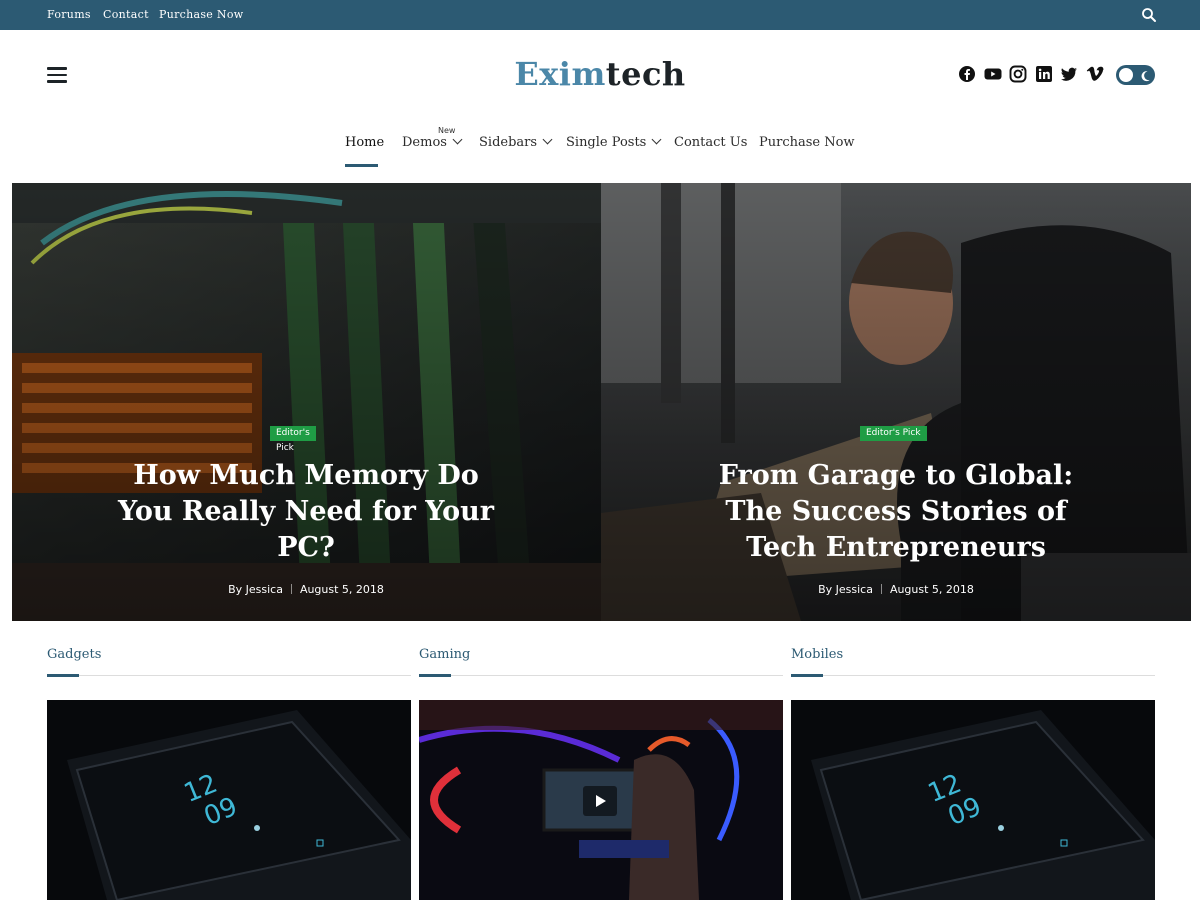 Image resolution: width=1200 pixels, height=900 pixels. What do you see at coordinates (968, 75) in the screenshot?
I see `facebook-icon` at bounding box center [968, 75].